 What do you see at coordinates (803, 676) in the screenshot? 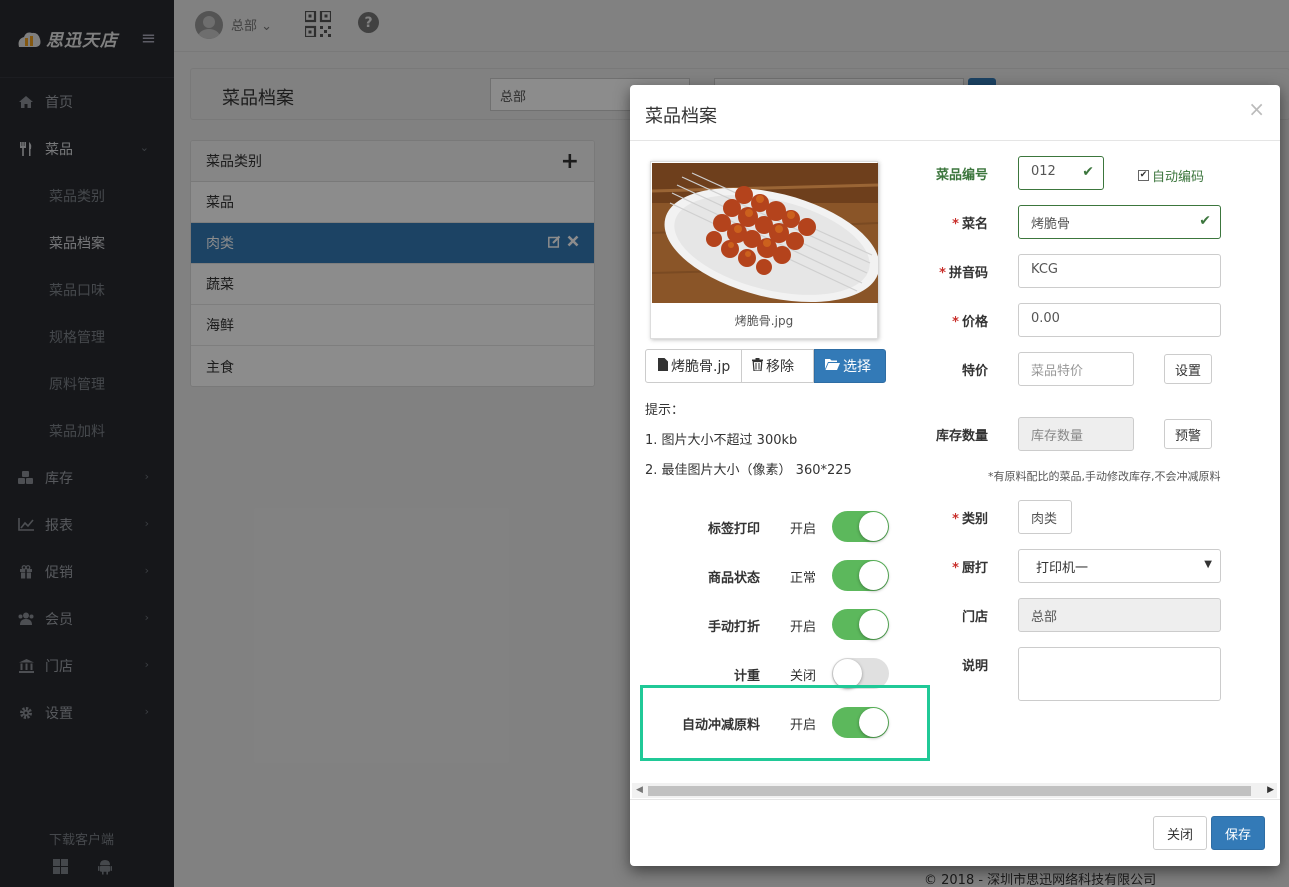
I see `switch-state: 关闭` at bounding box center [803, 676].